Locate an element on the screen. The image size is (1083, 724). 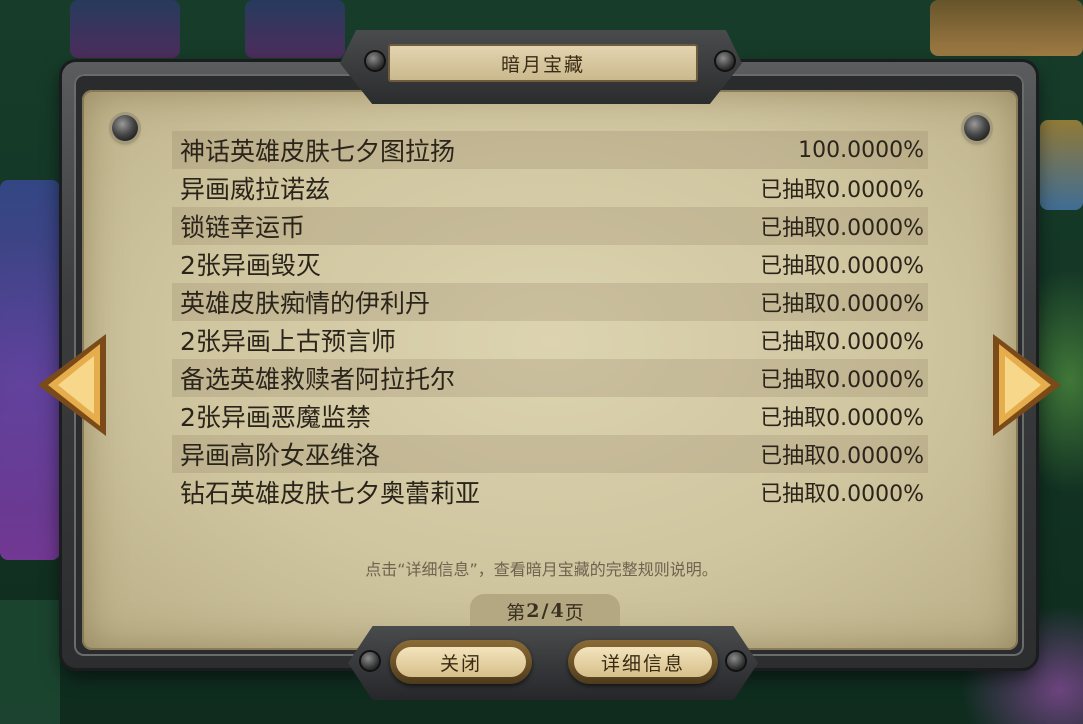
reward-row: 锁链幸运币 已抽取0.0000% is located at coordinates (550, 226).